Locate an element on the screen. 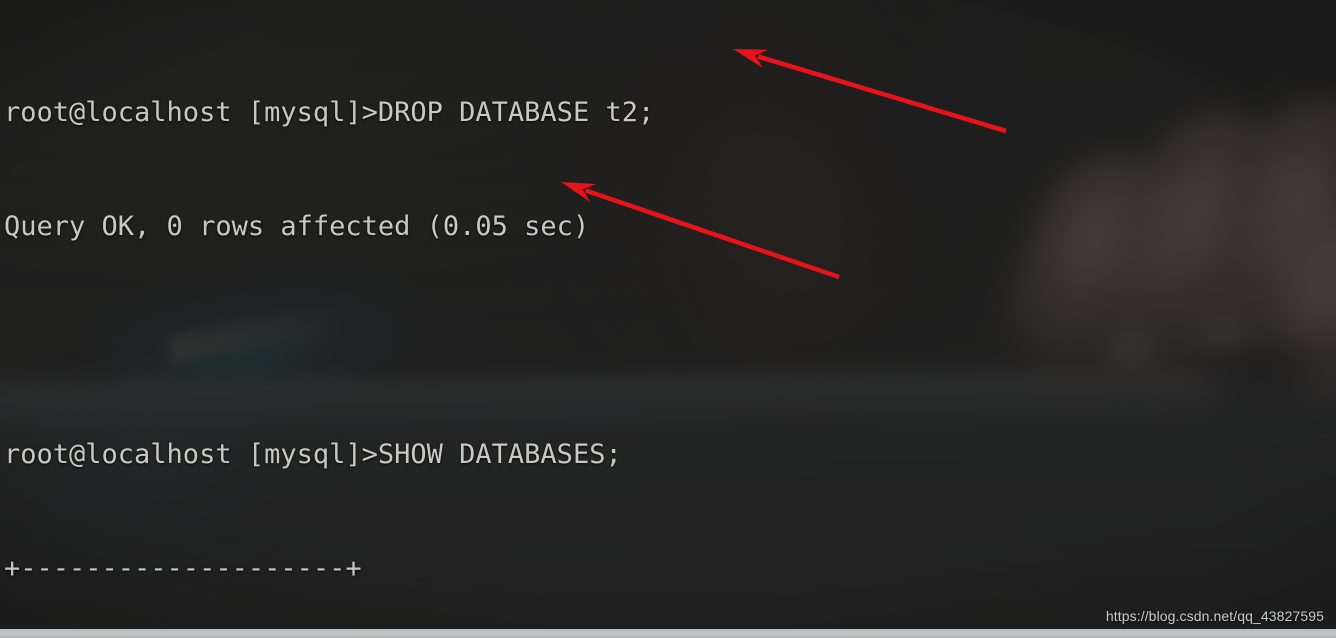 The height and width of the screenshot is (638, 1336). bottom-edge-strip is located at coordinates (668, 633).